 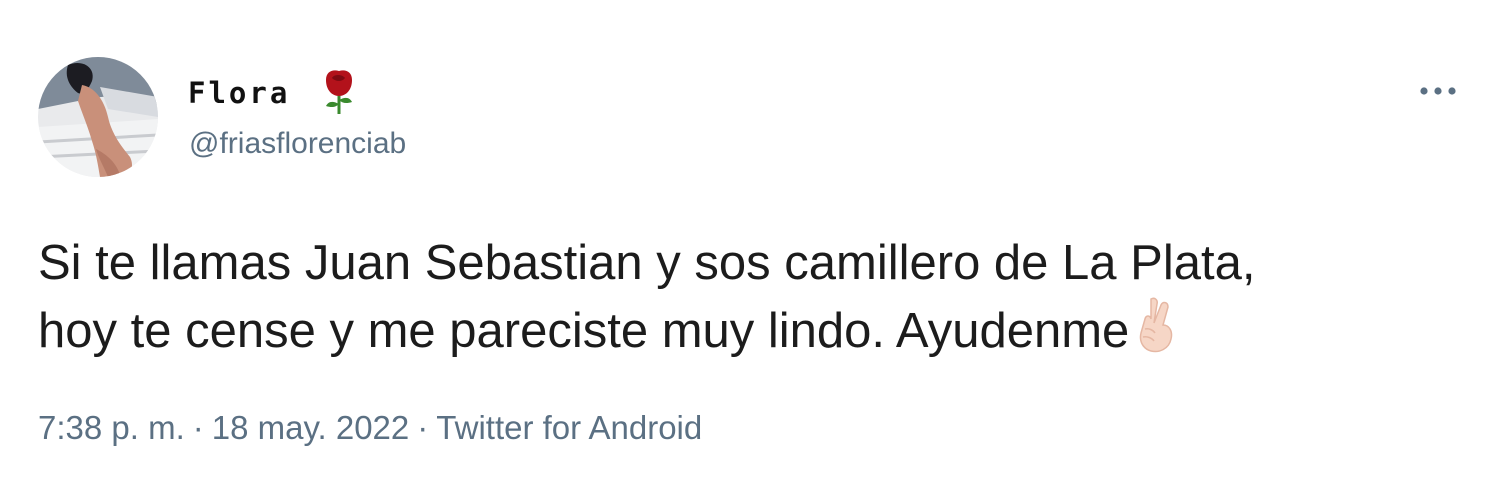 What do you see at coordinates (339, 94) in the screenshot?
I see `rose-icon` at bounding box center [339, 94].